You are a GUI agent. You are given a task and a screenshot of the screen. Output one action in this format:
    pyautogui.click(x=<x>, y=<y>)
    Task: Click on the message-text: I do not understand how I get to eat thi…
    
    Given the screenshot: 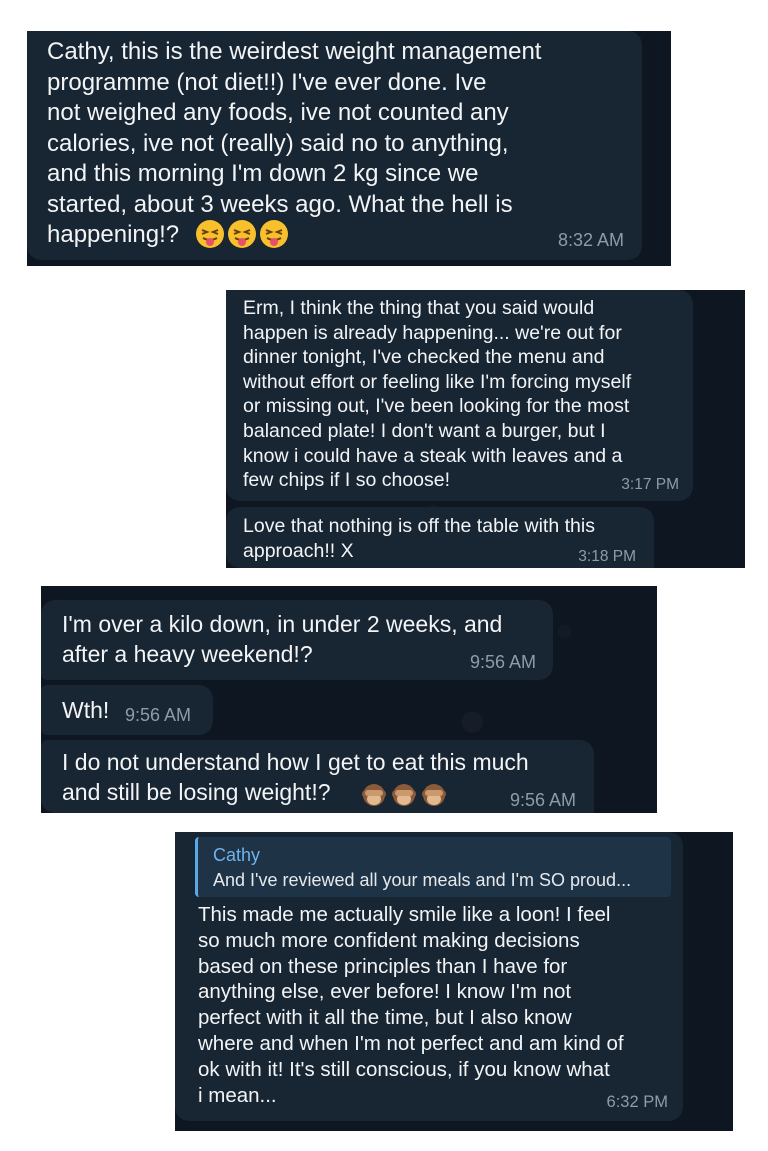 What is the action you would take?
    pyautogui.click(x=295, y=777)
    